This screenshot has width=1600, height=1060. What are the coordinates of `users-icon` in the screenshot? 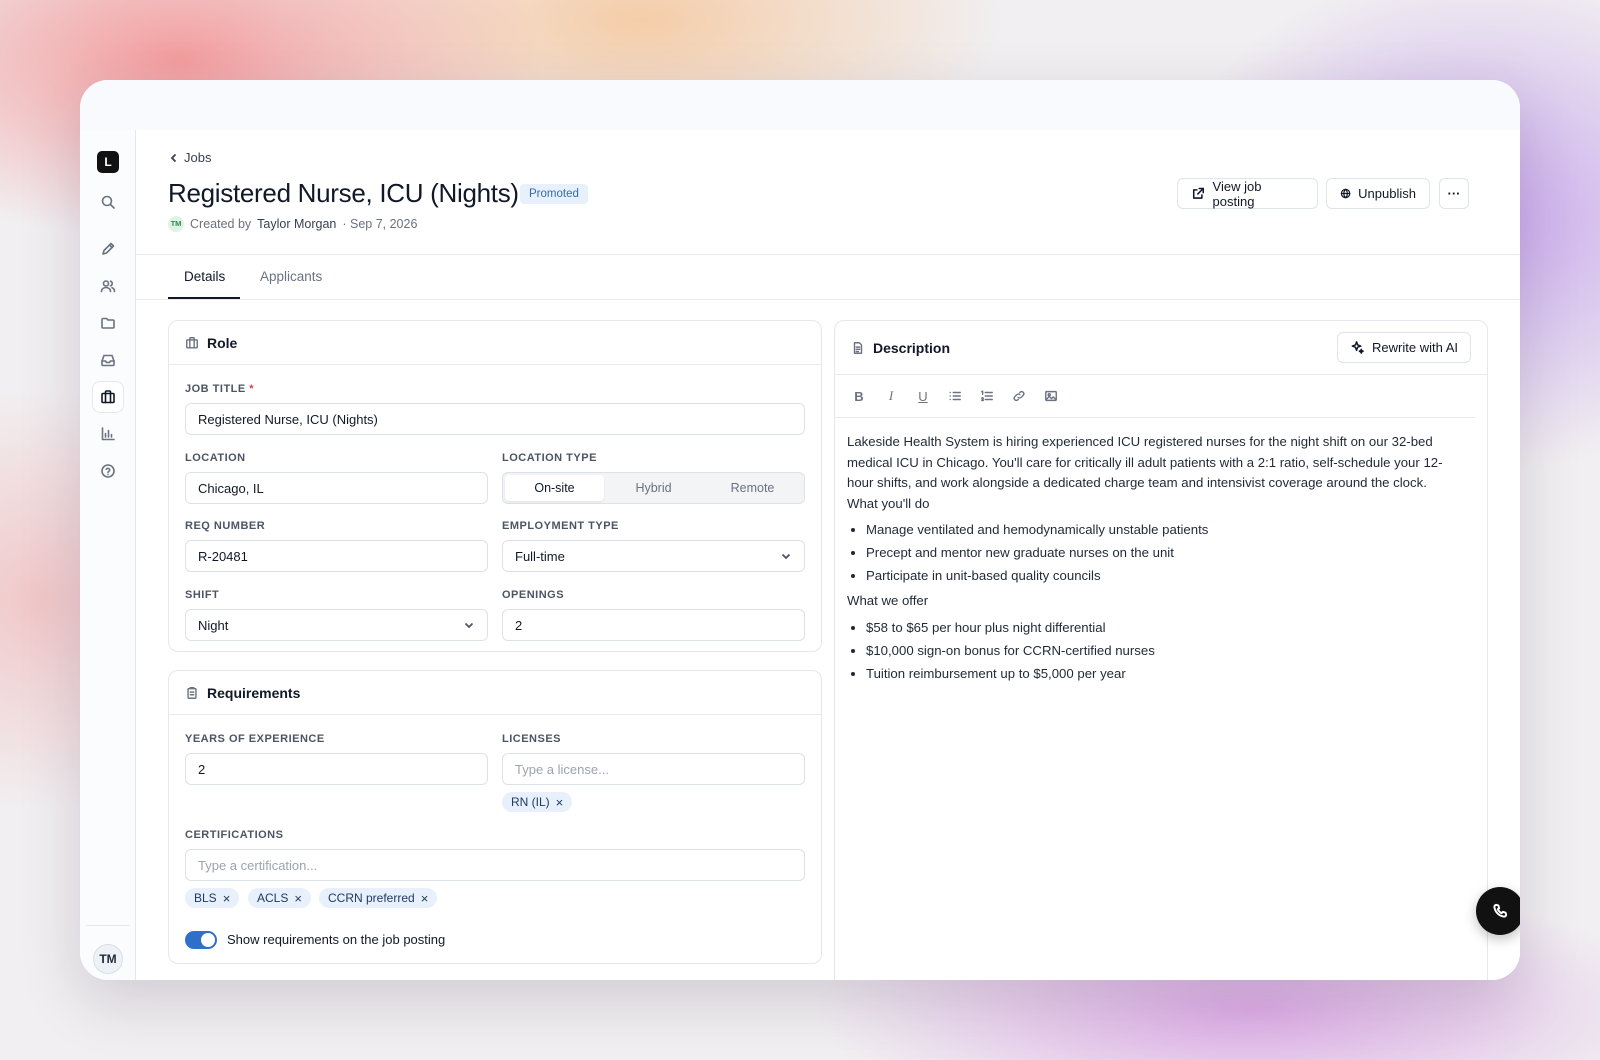 It's located at (108, 286).